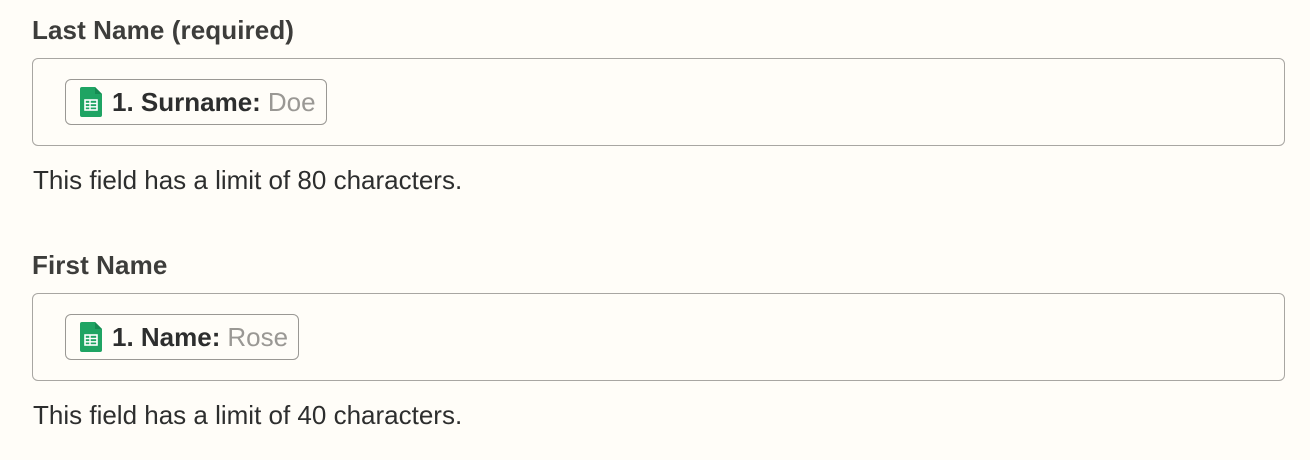  Describe the element at coordinates (163, 30) in the screenshot. I see `last-name-label: Last Name (required)` at that location.